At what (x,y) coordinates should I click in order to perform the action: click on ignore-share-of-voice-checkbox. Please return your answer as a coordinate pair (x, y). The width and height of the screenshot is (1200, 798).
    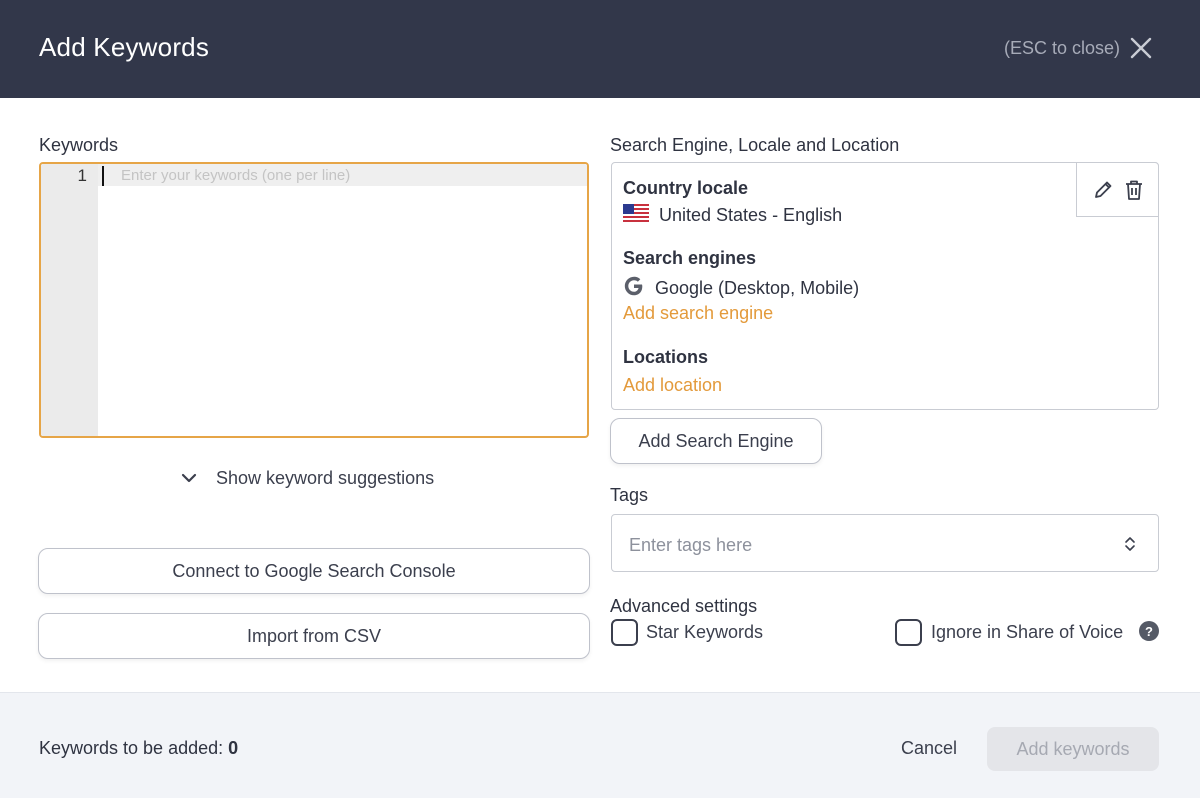
    Looking at the image, I should click on (908, 632).